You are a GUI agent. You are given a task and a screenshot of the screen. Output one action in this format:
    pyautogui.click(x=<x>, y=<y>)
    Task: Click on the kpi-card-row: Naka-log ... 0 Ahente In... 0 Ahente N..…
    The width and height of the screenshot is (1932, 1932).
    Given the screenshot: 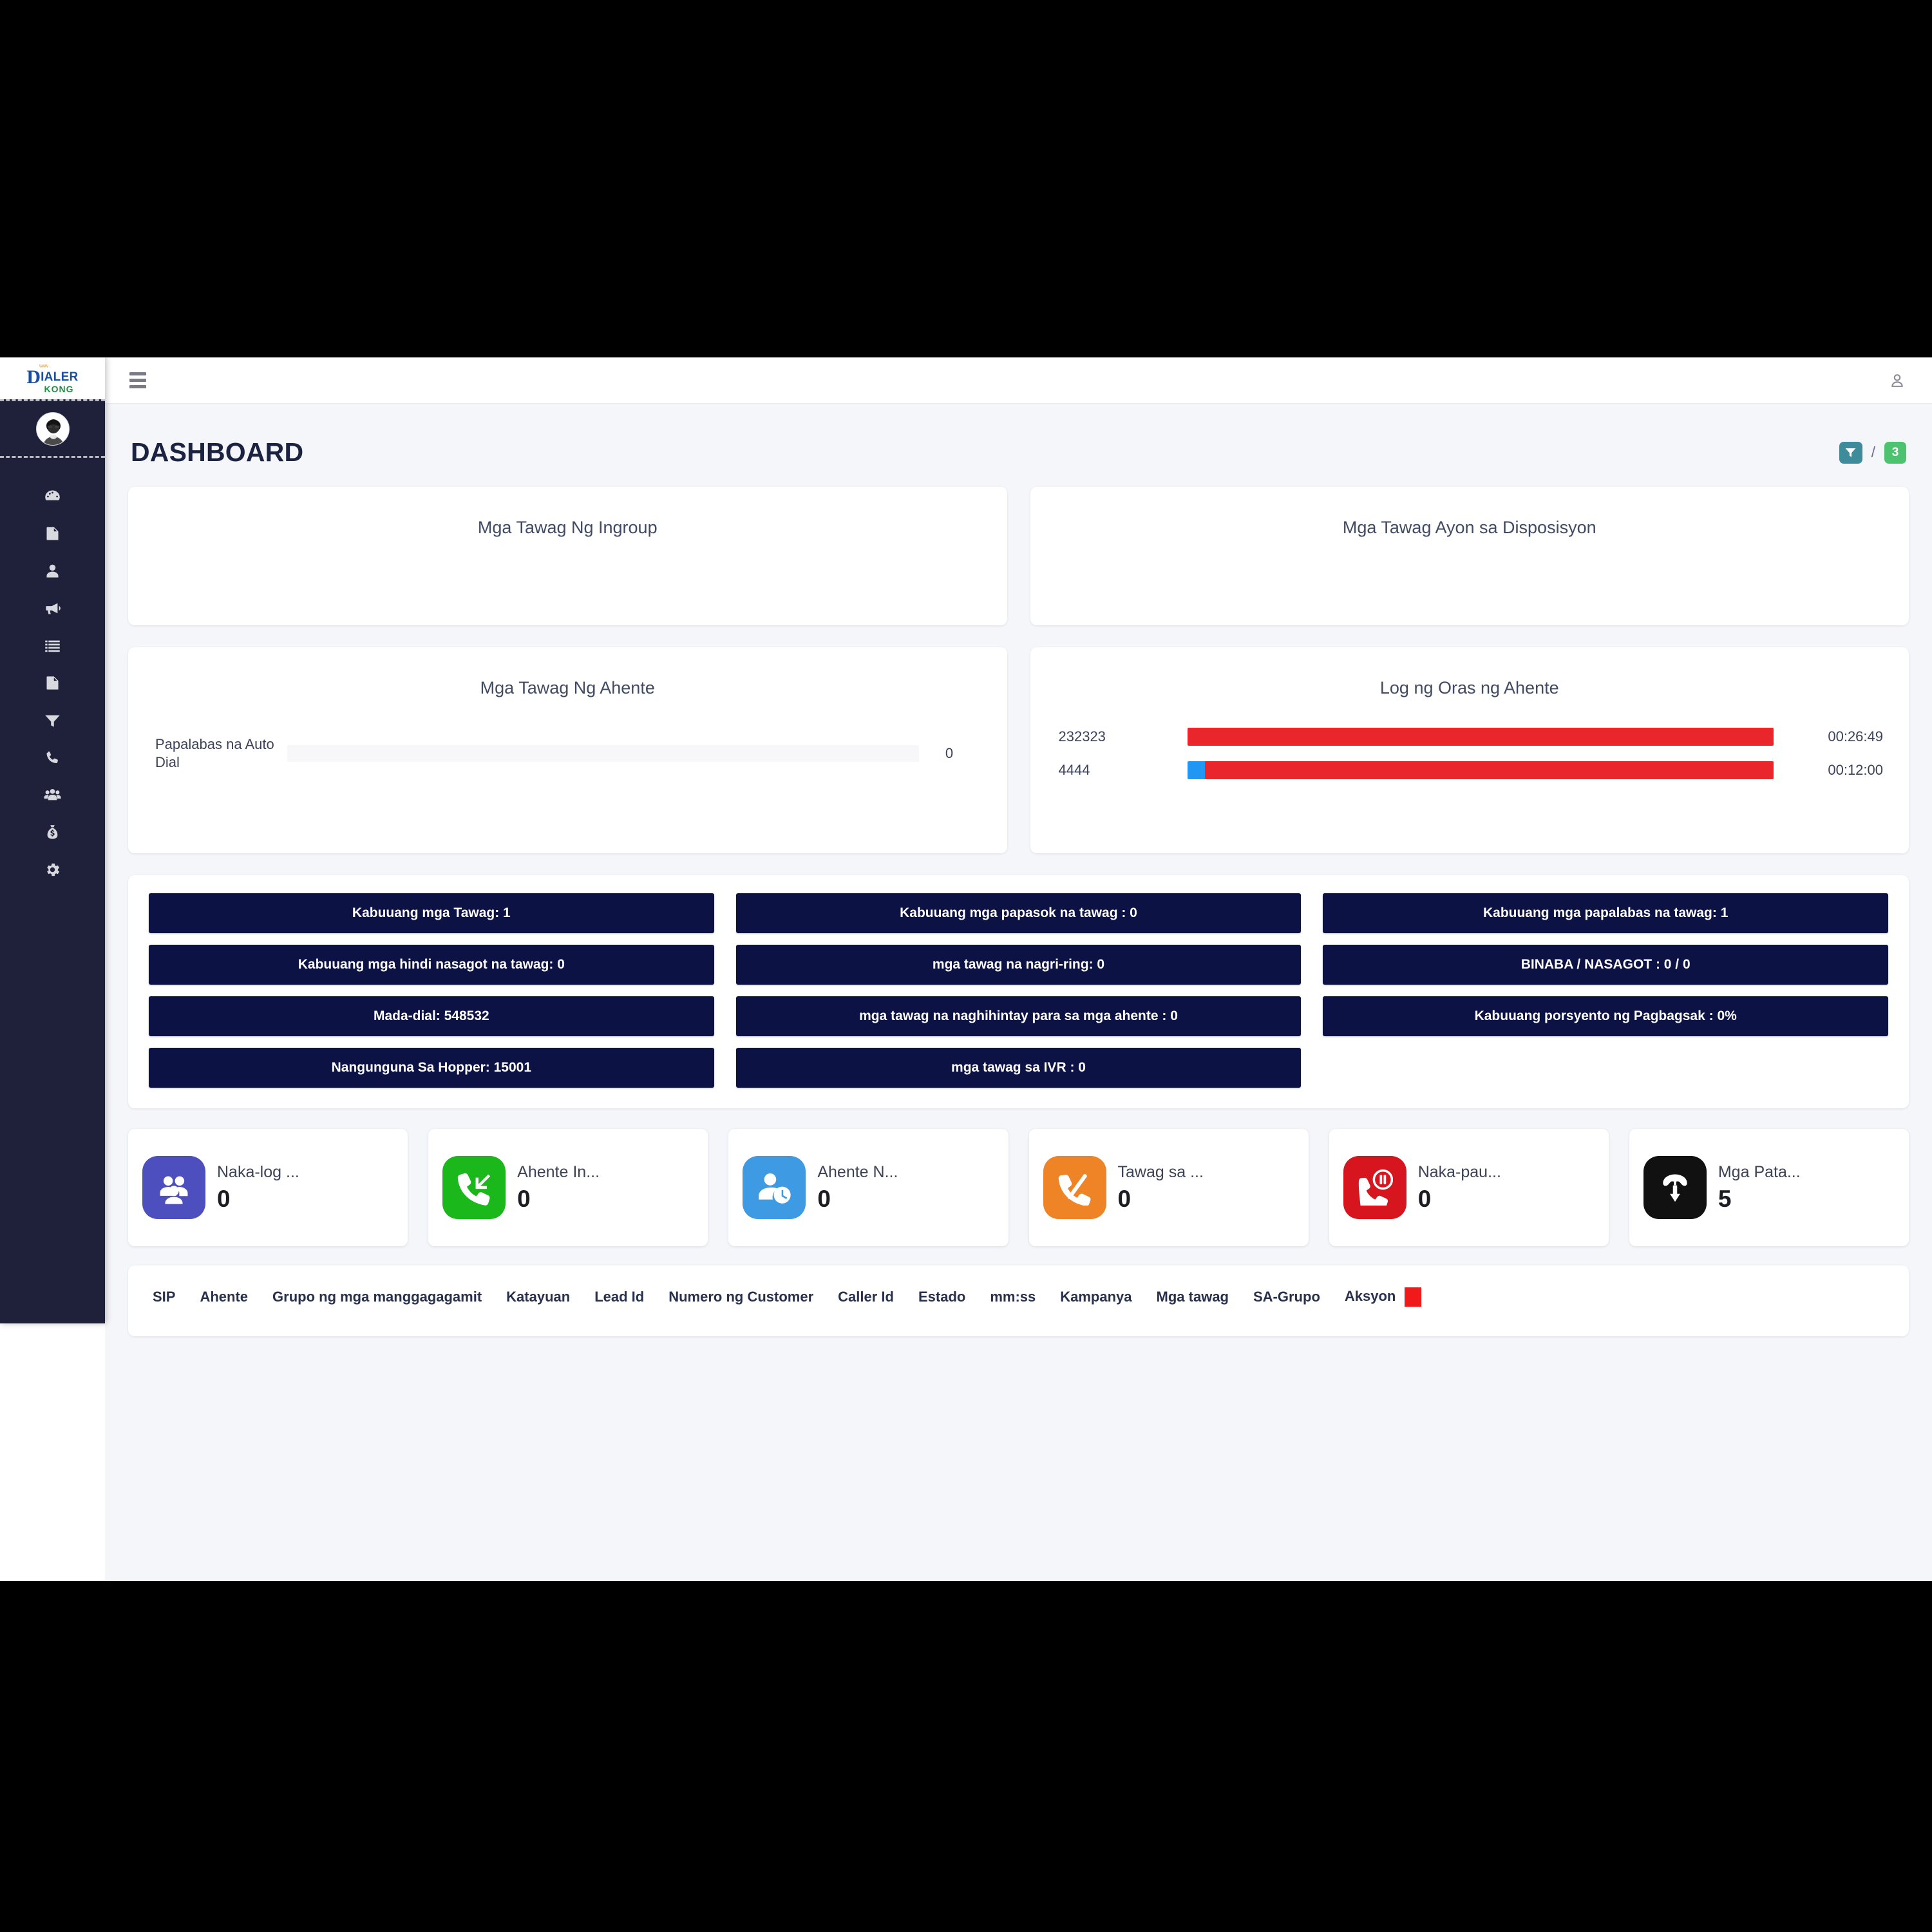 What is the action you would take?
    pyautogui.click(x=1018, y=1188)
    